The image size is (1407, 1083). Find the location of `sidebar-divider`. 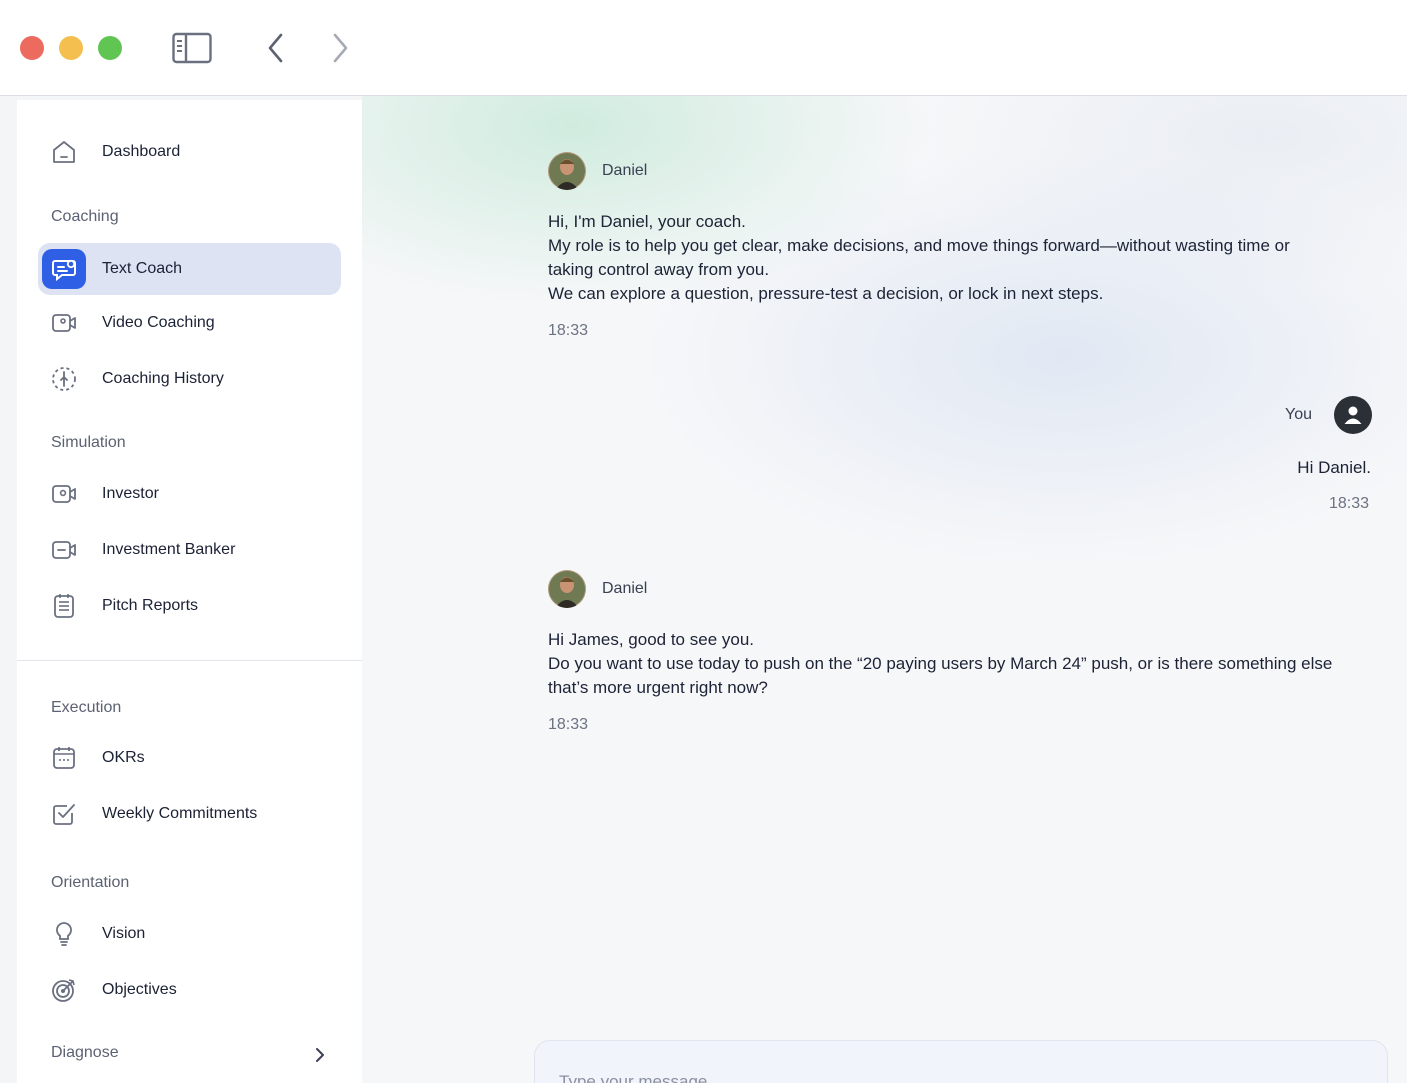

sidebar-divider is located at coordinates (189, 660).